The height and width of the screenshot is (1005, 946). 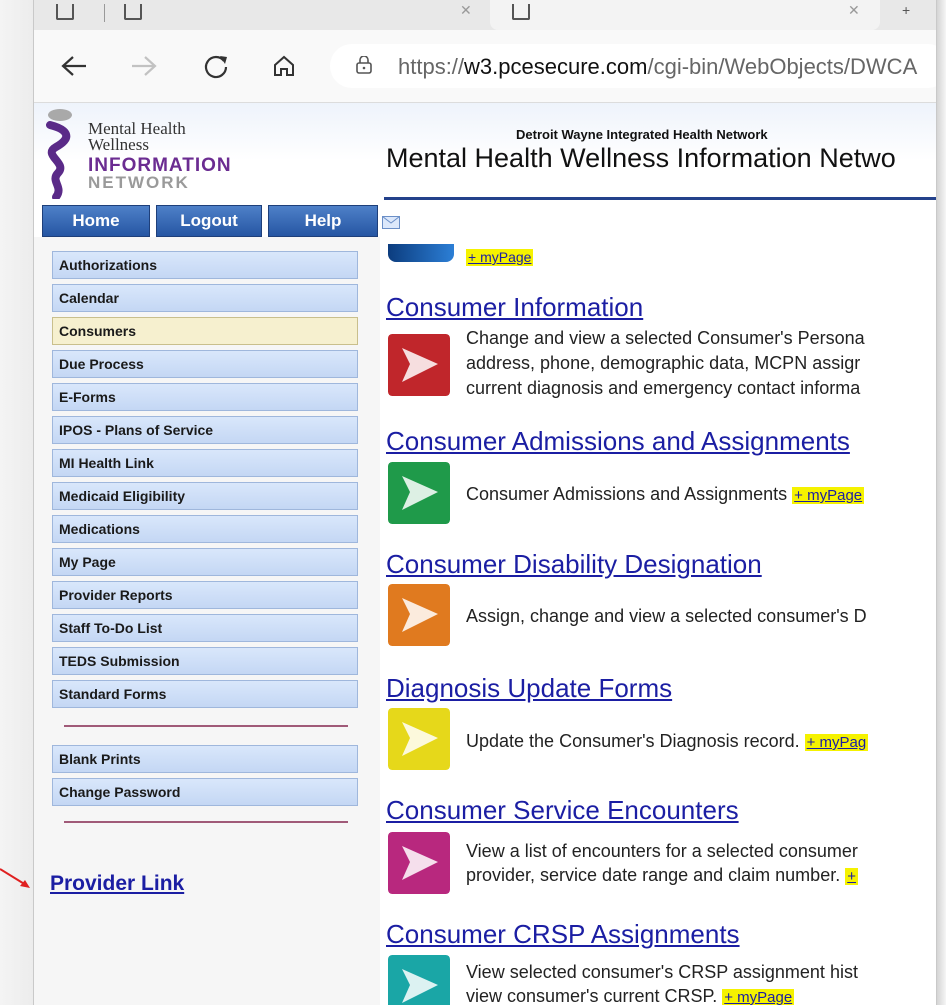 What do you see at coordinates (205, 661) in the screenshot?
I see `sidebar-item-teds-submission: TEDS Submission` at bounding box center [205, 661].